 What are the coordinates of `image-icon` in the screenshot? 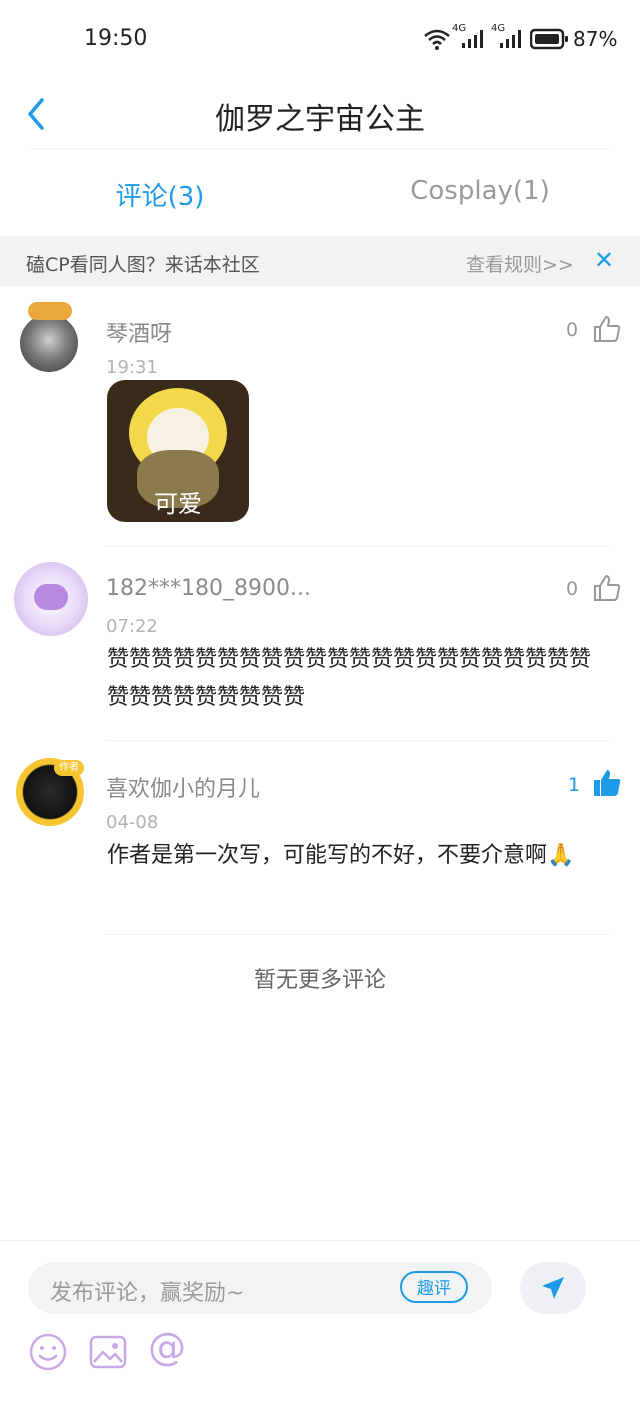 It's located at (108, 1352).